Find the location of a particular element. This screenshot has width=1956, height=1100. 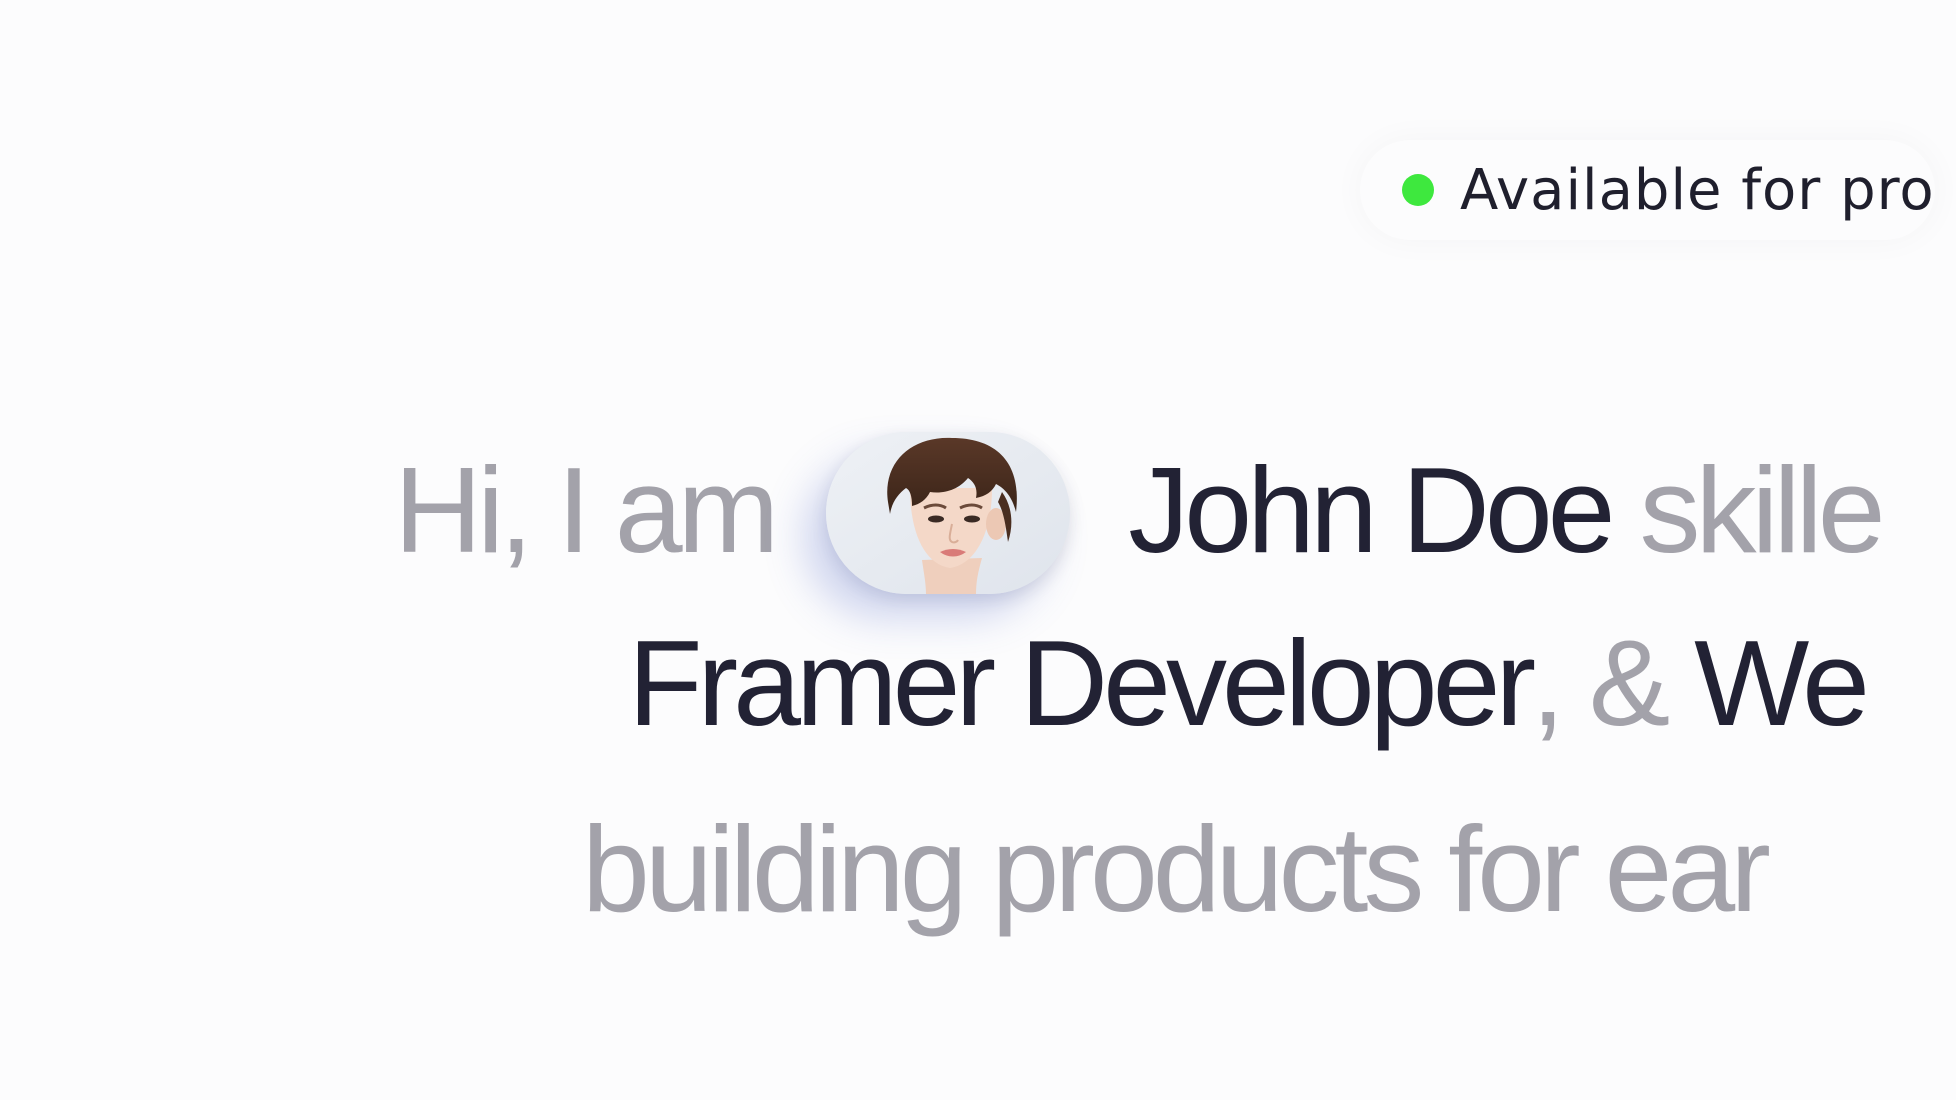

headline-line-3: building products for ear is located at coordinates (1176, 869).